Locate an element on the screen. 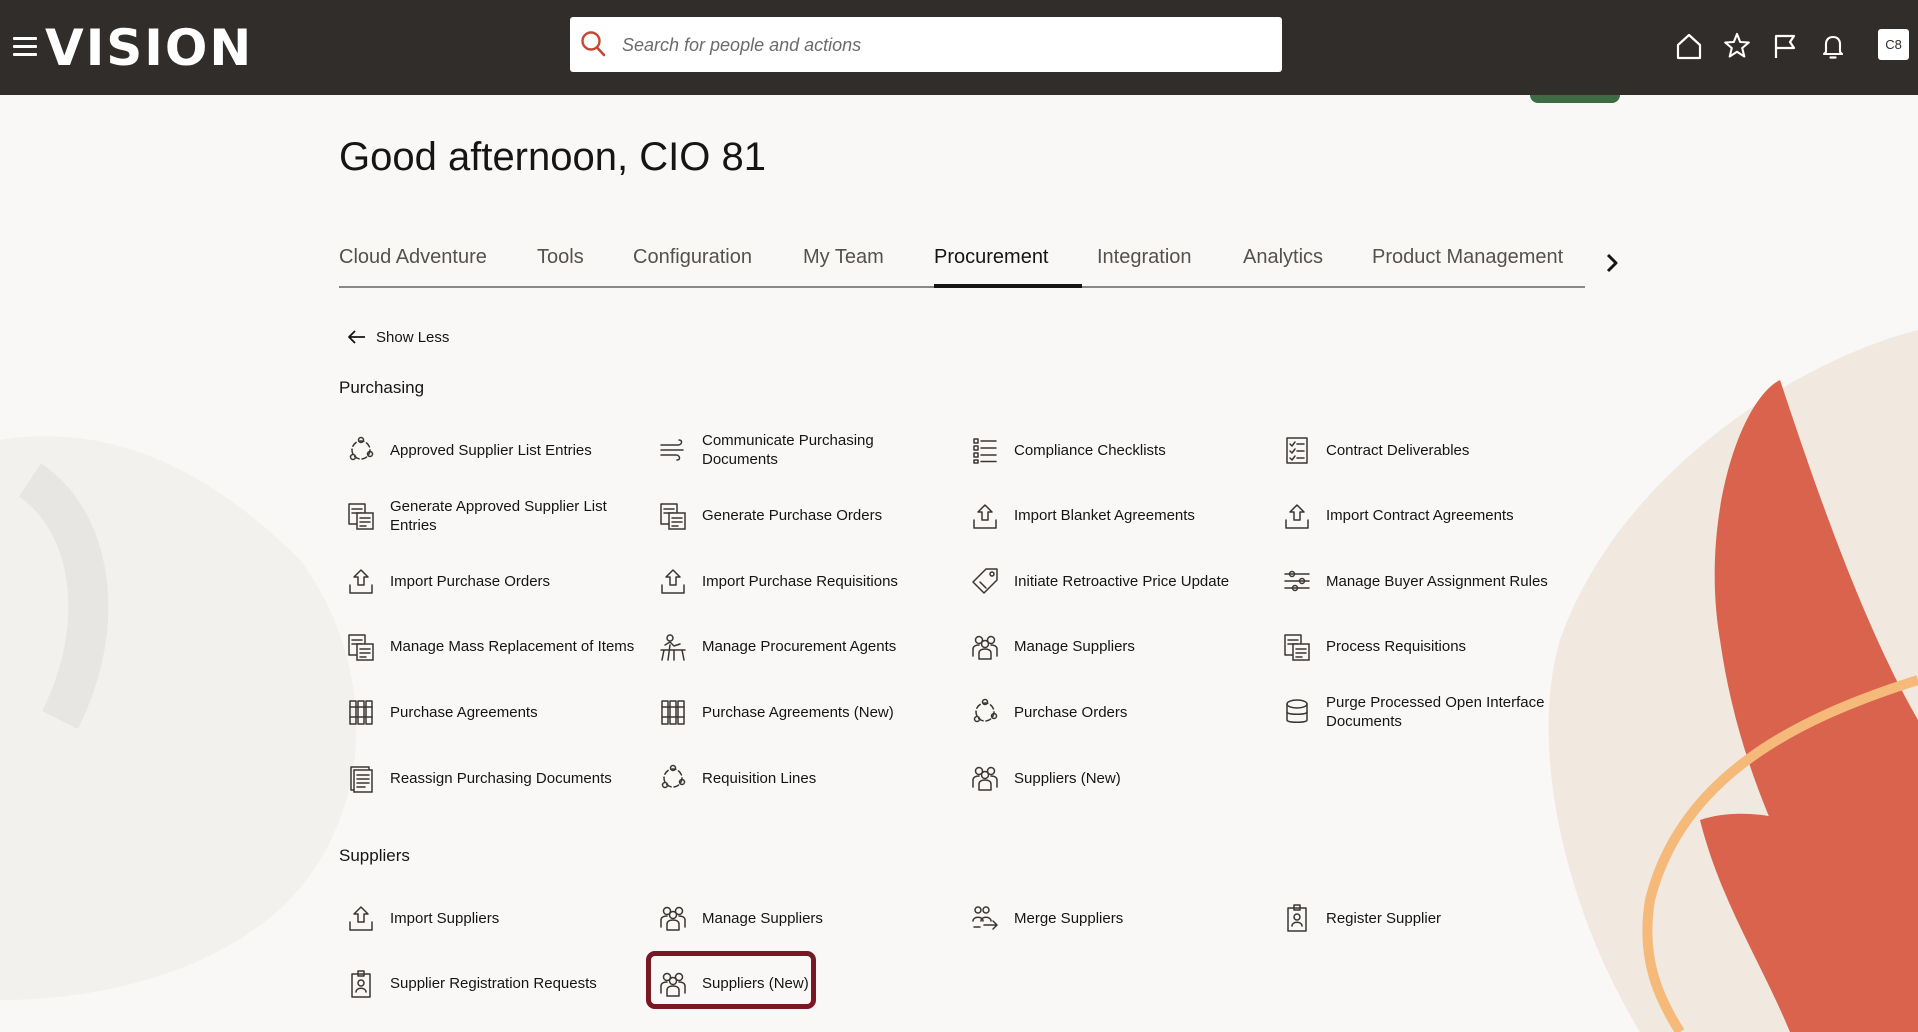 Image resolution: width=1918 pixels, height=1032 pixels. agent-desk-icon is located at coordinates (673, 647).